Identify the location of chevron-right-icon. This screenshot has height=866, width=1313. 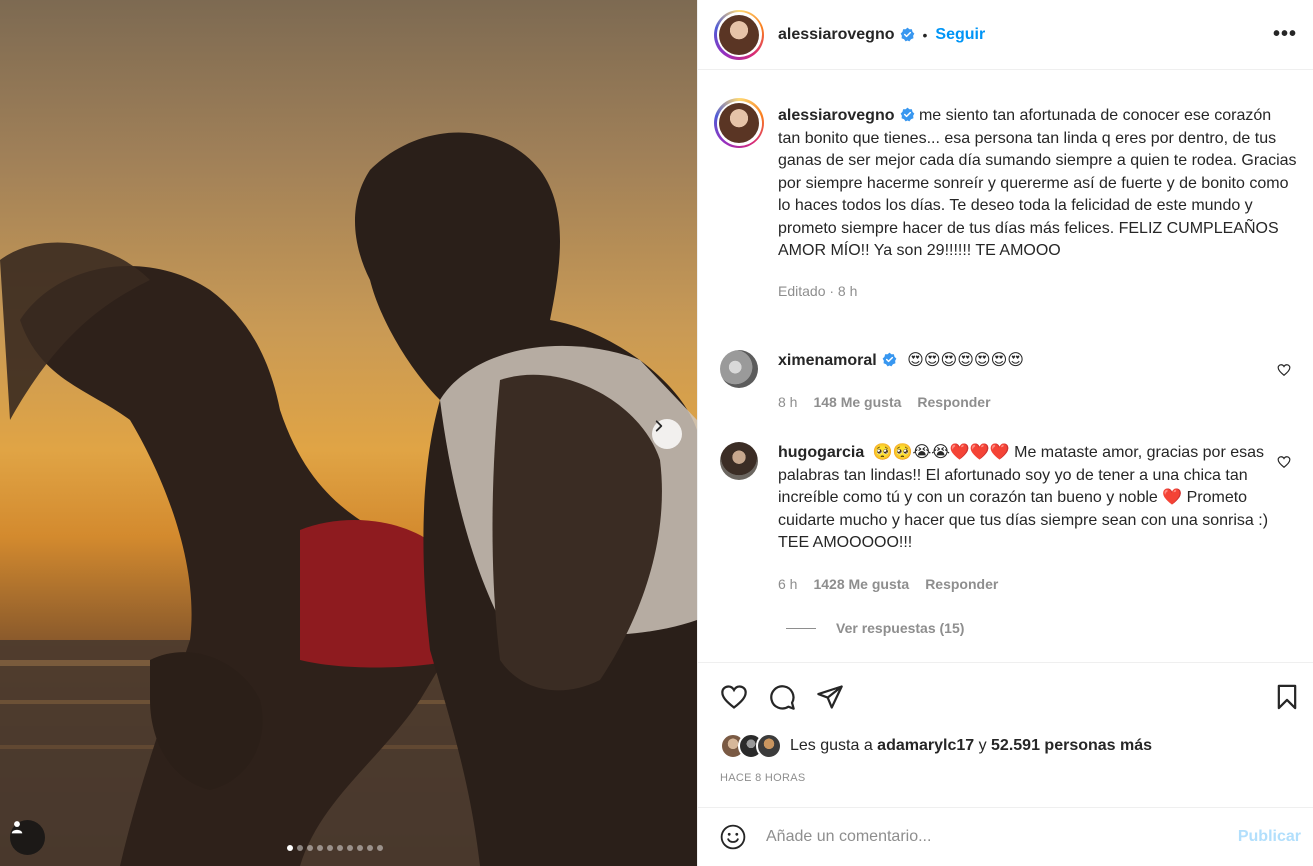
(659, 426).